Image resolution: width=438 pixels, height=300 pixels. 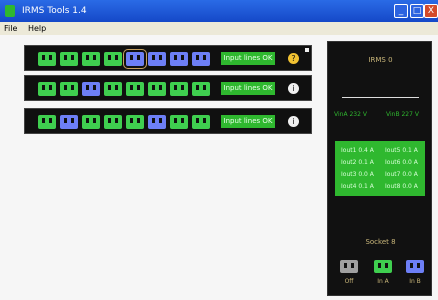 I want to click on reading-right: Iout7 0.0 A, so click(x=401, y=174).